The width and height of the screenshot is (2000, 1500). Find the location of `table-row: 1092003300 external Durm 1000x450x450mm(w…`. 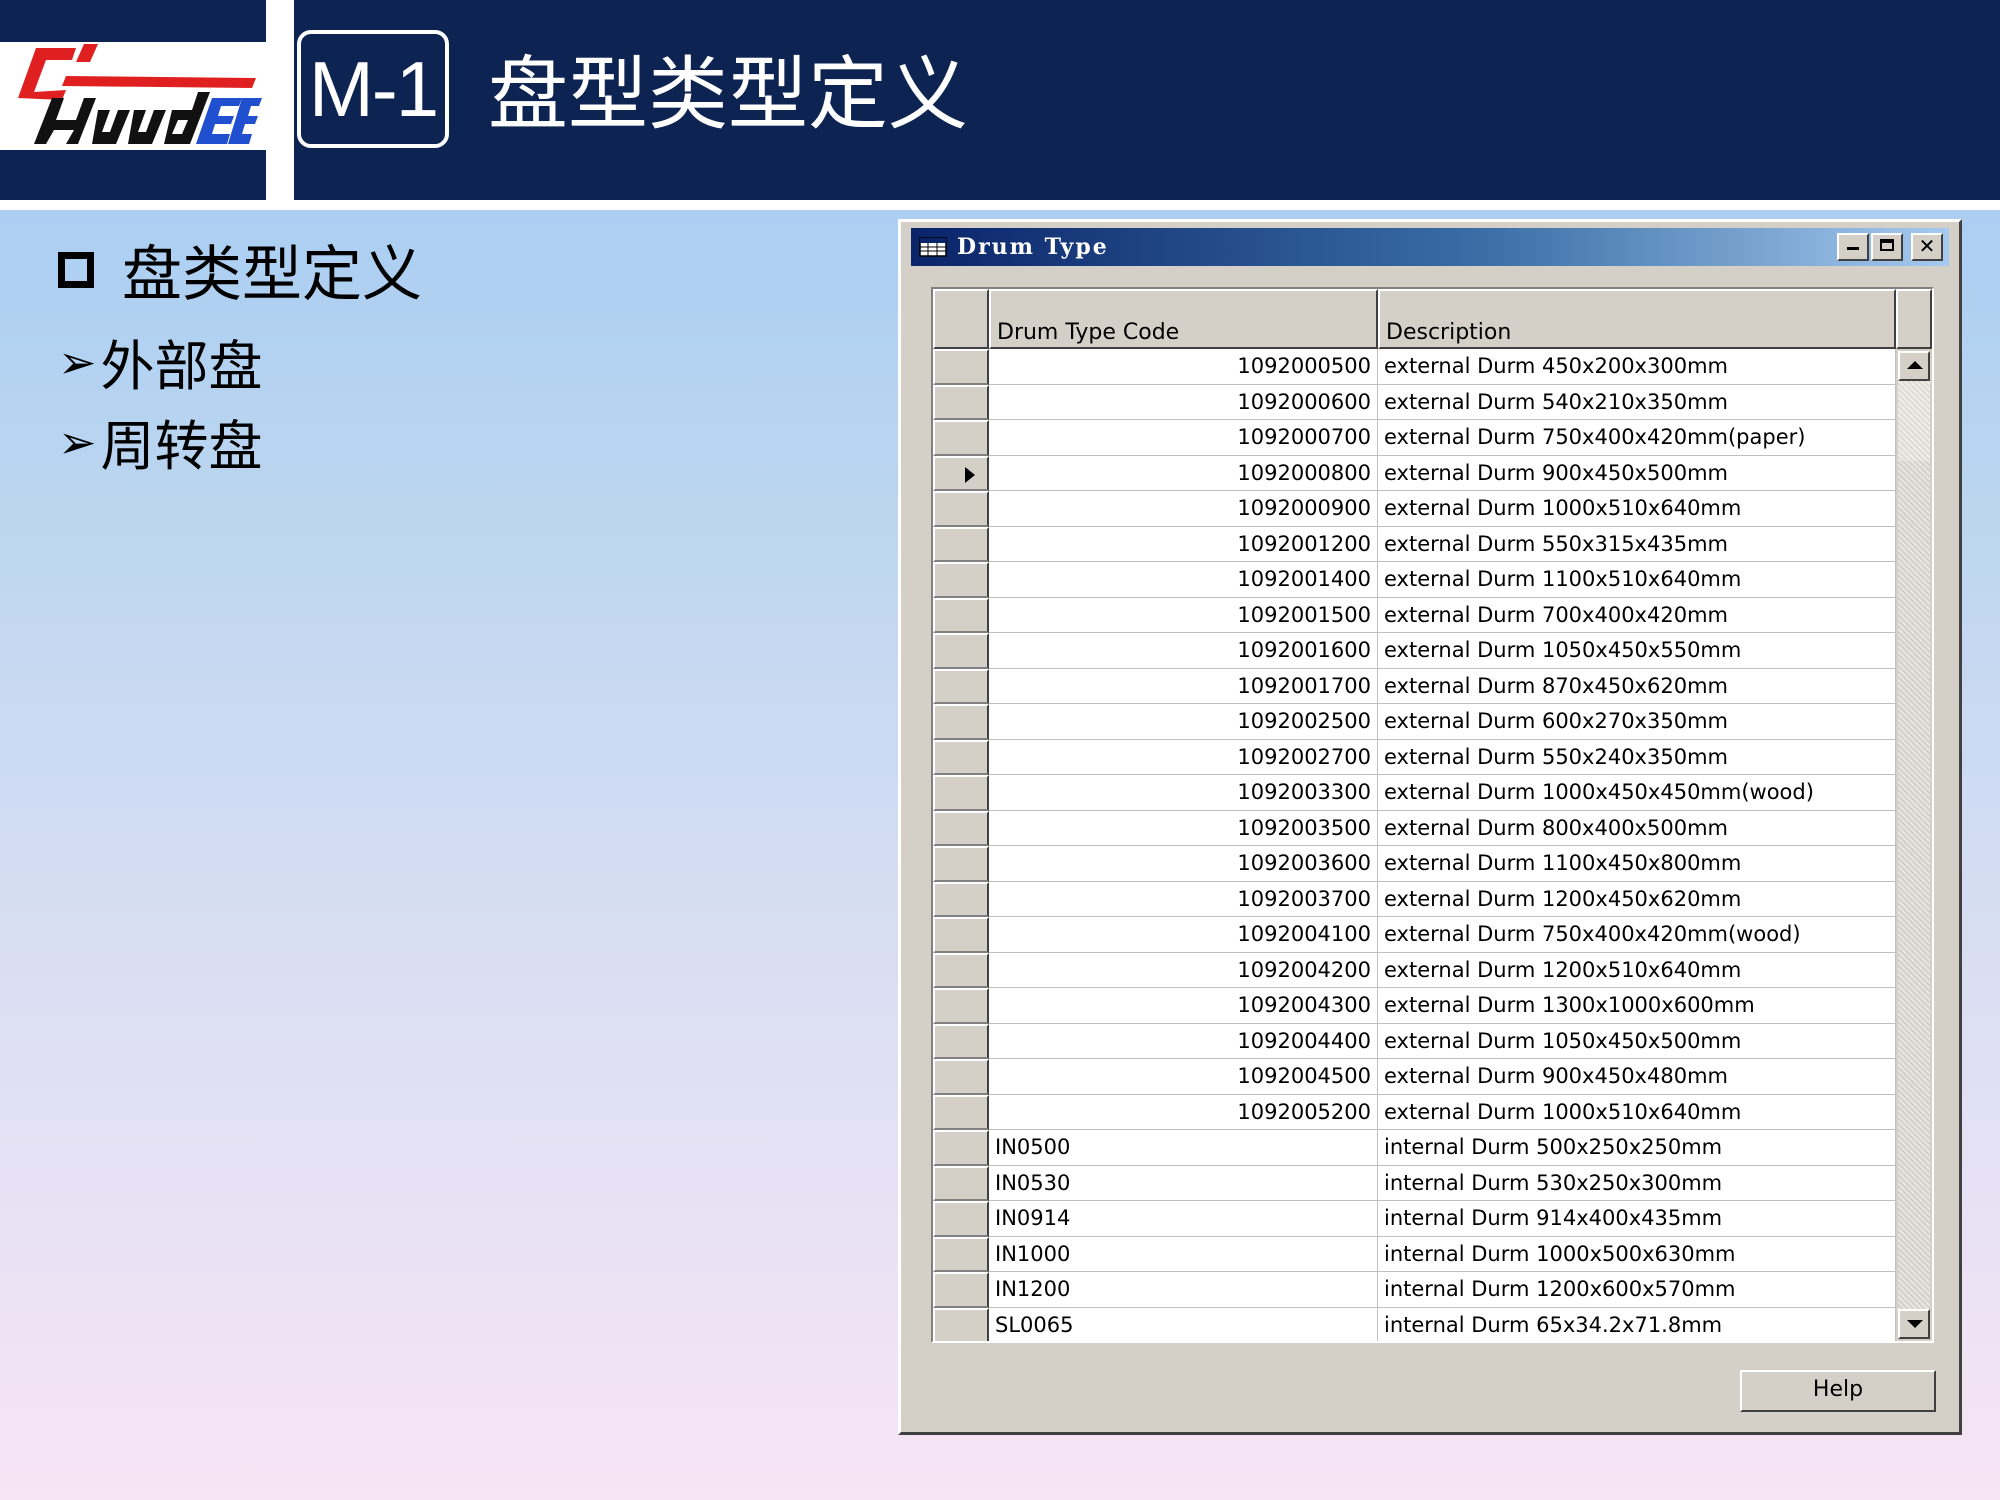

table-row: 1092003300 external Durm 1000x450x450mm(w… is located at coordinates (1414, 793).